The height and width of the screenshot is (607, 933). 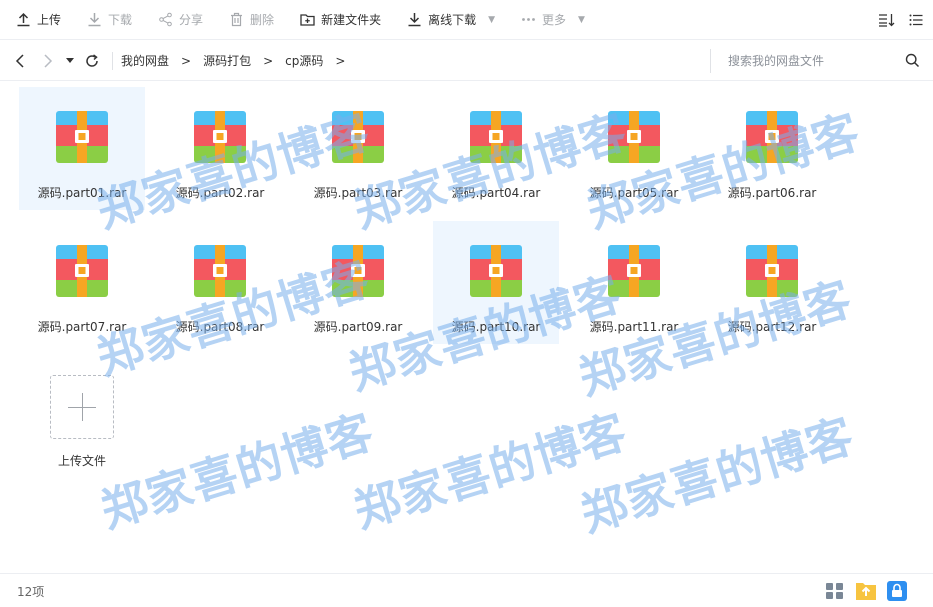 I want to click on status-bar: 12项, so click(x=466, y=590).